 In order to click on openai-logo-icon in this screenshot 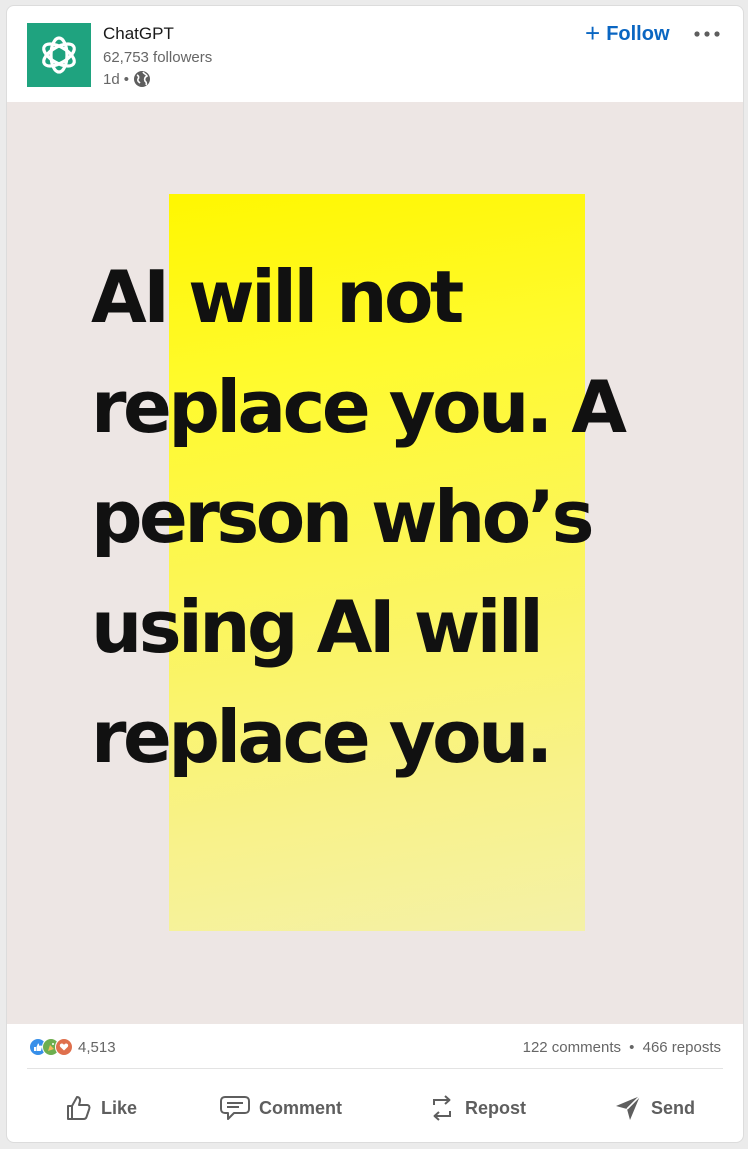, I will do `click(59, 55)`.